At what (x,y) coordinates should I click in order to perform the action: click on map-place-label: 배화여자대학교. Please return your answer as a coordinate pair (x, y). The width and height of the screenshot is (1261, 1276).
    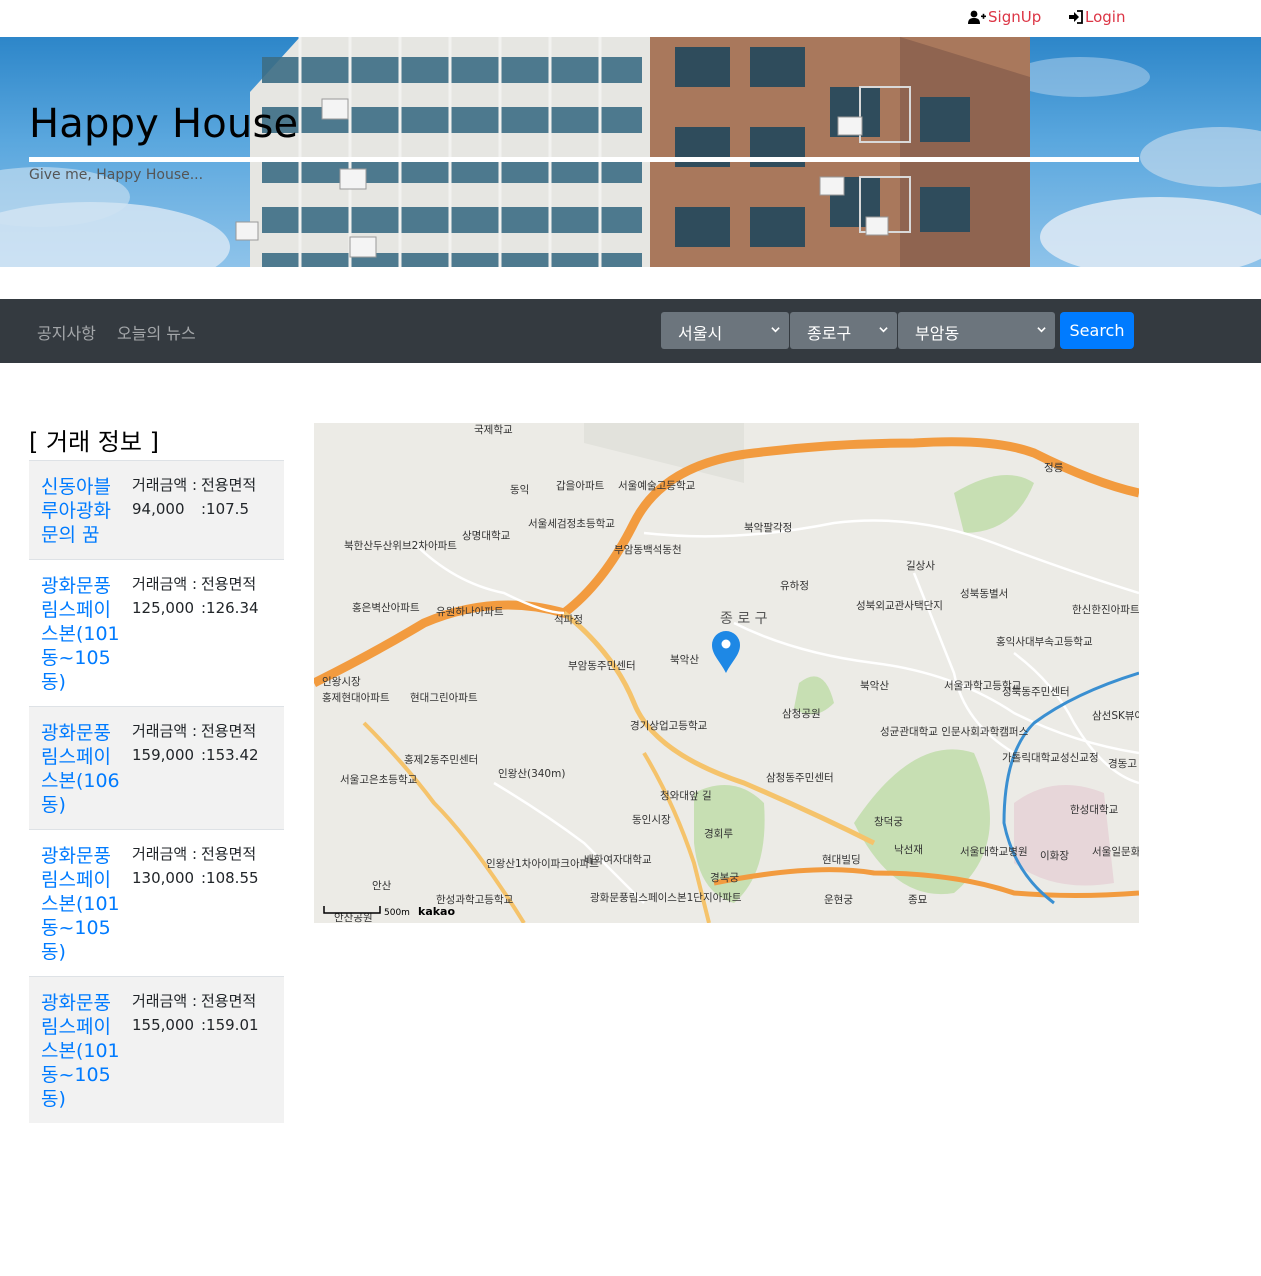
    Looking at the image, I should click on (618, 860).